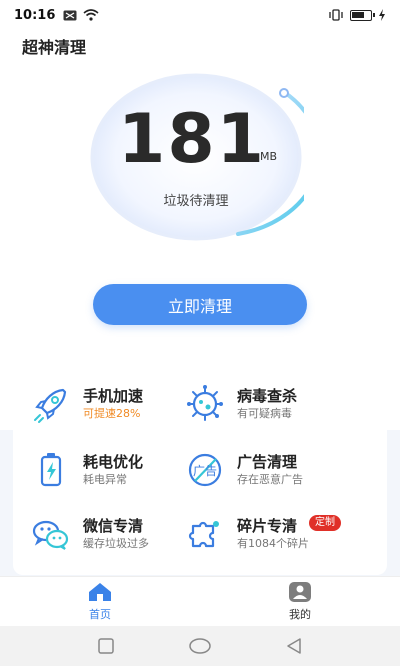 The width and height of the screenshot is (400, 666). I want to click on junk-caption: 垃圾待清理, so click(196, 201).